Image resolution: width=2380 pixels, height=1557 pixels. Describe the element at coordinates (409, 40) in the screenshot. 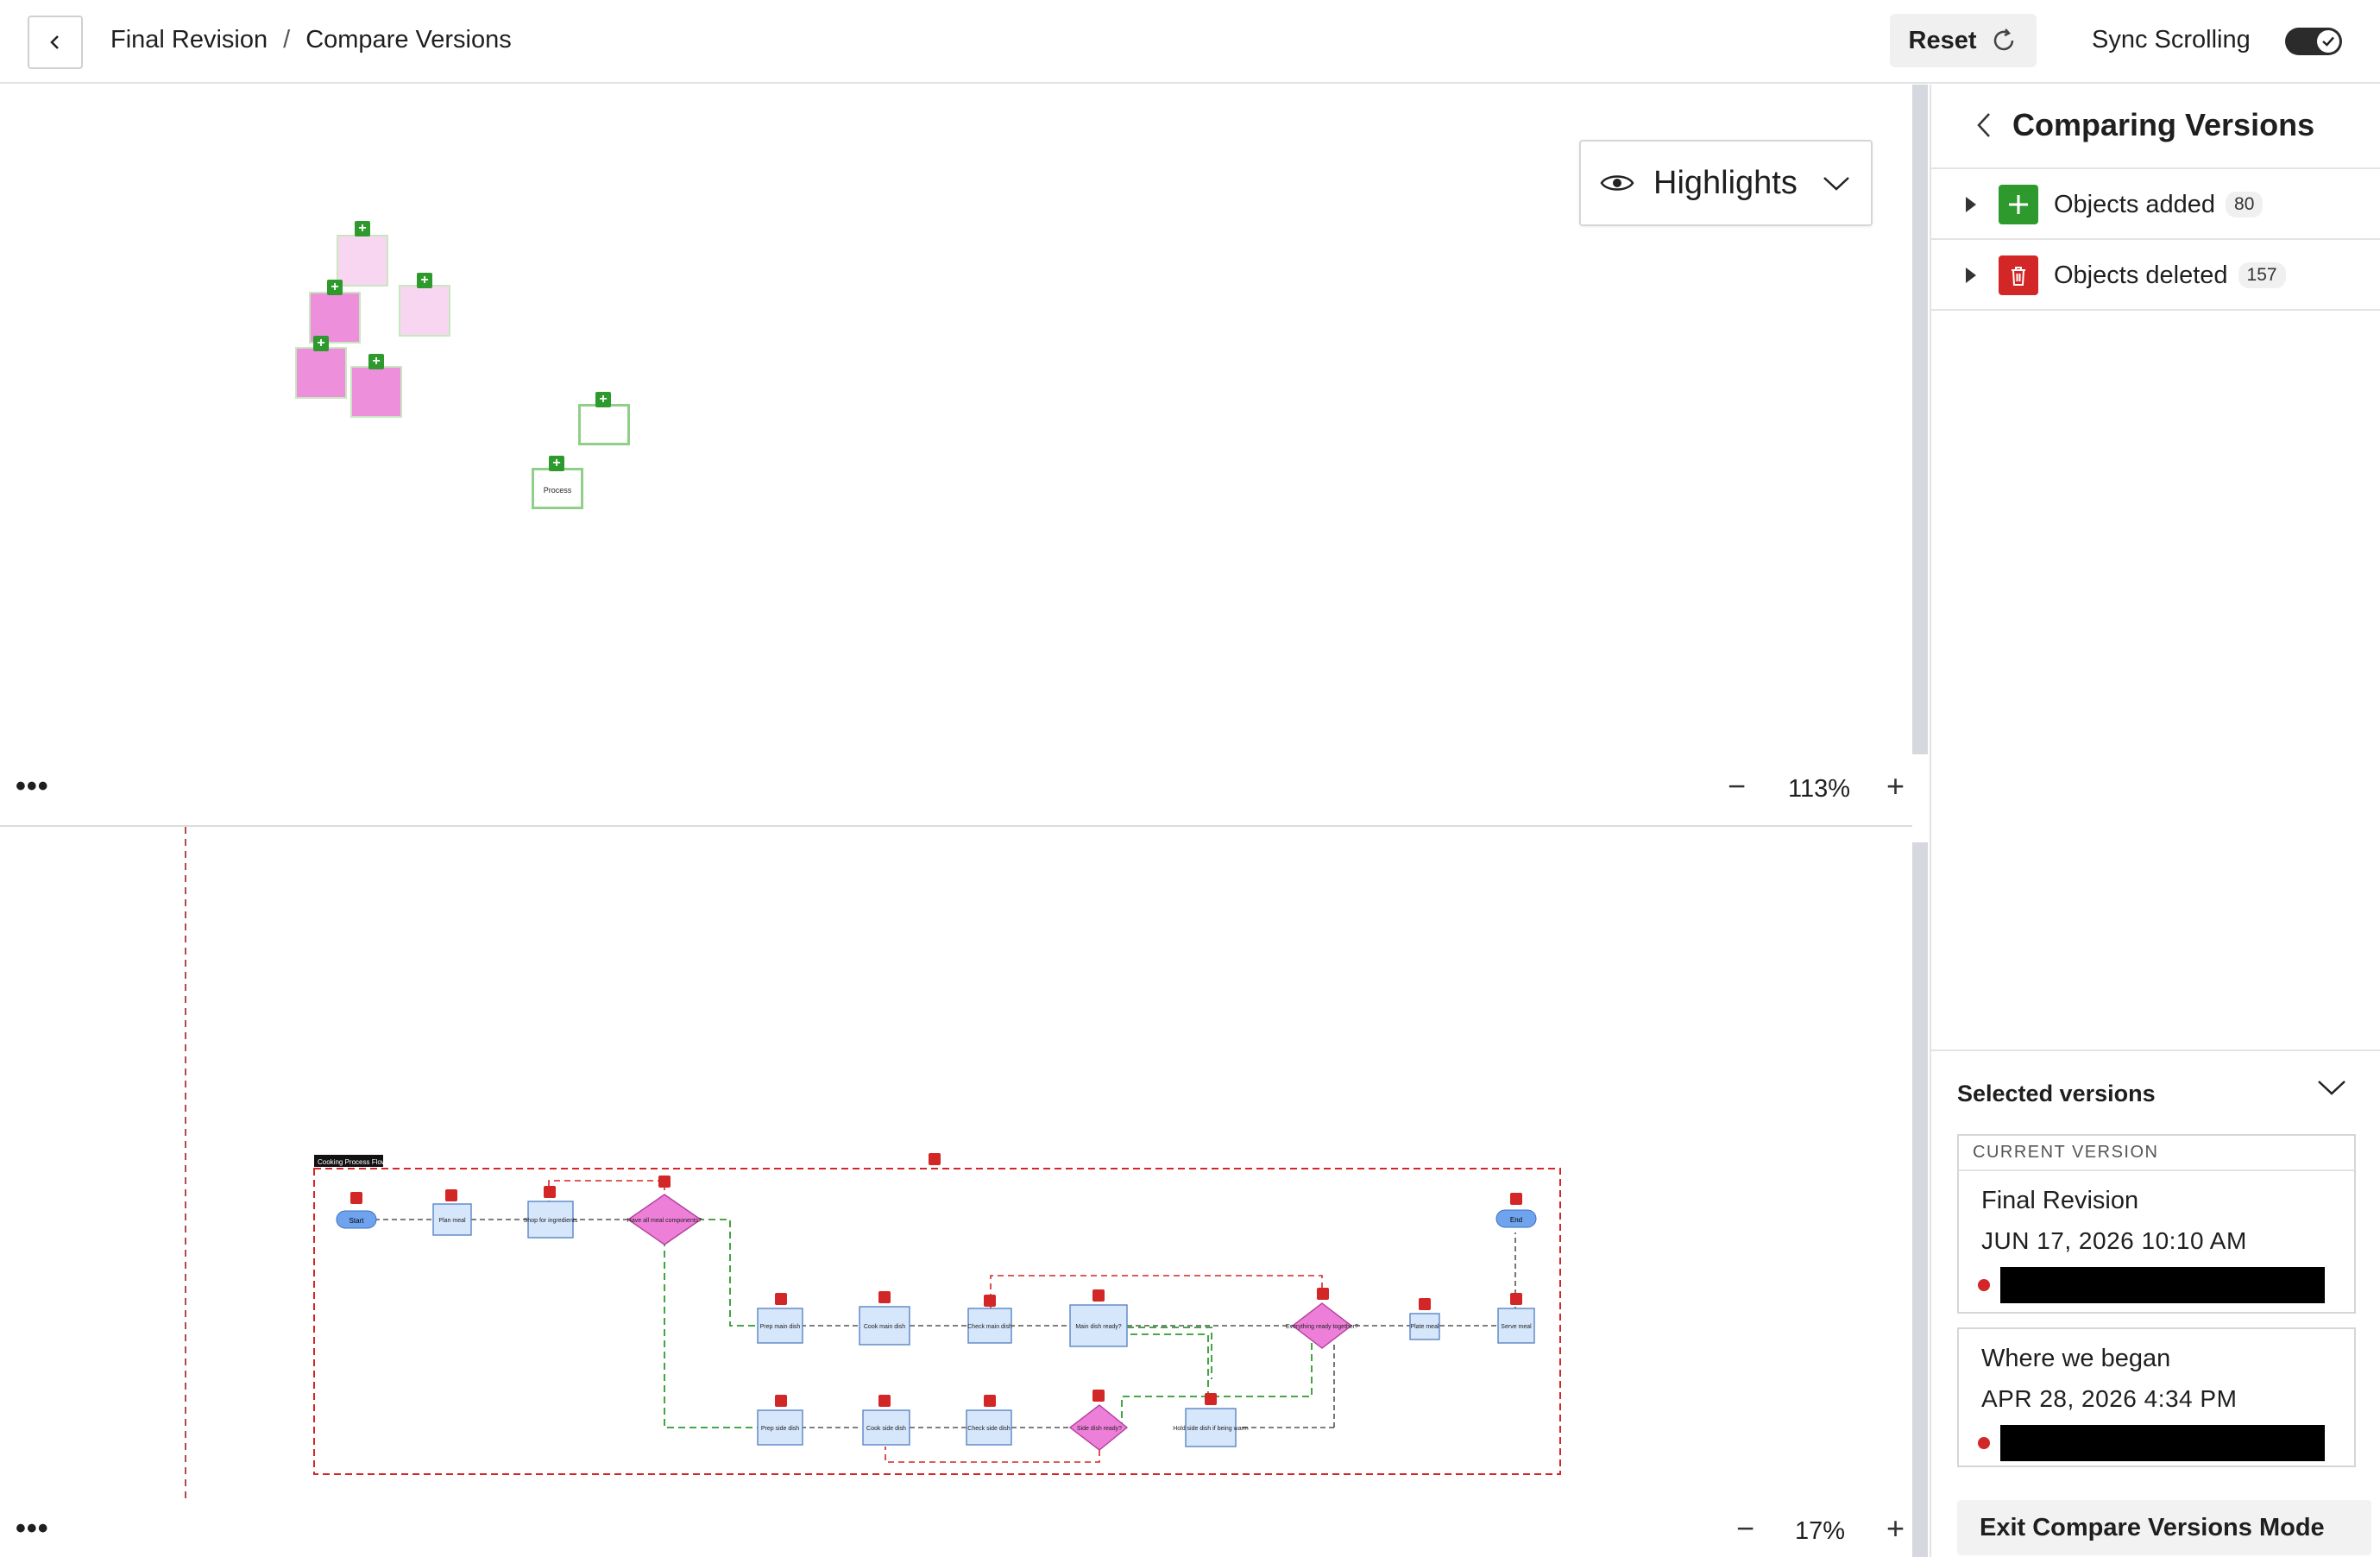

I see `breadcrumb-current: Compare Versions` at that location.